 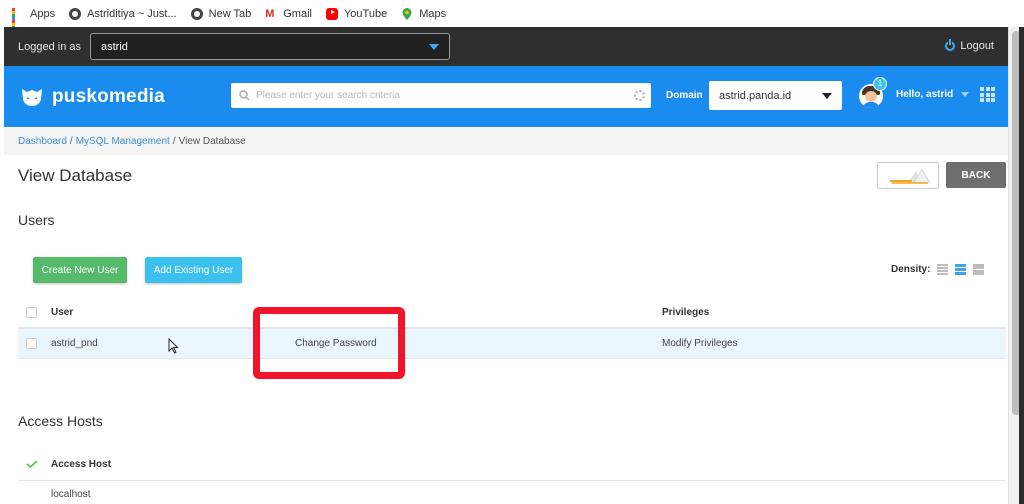 I want to click on gmail-icon: M, so click(x=270, y=13).